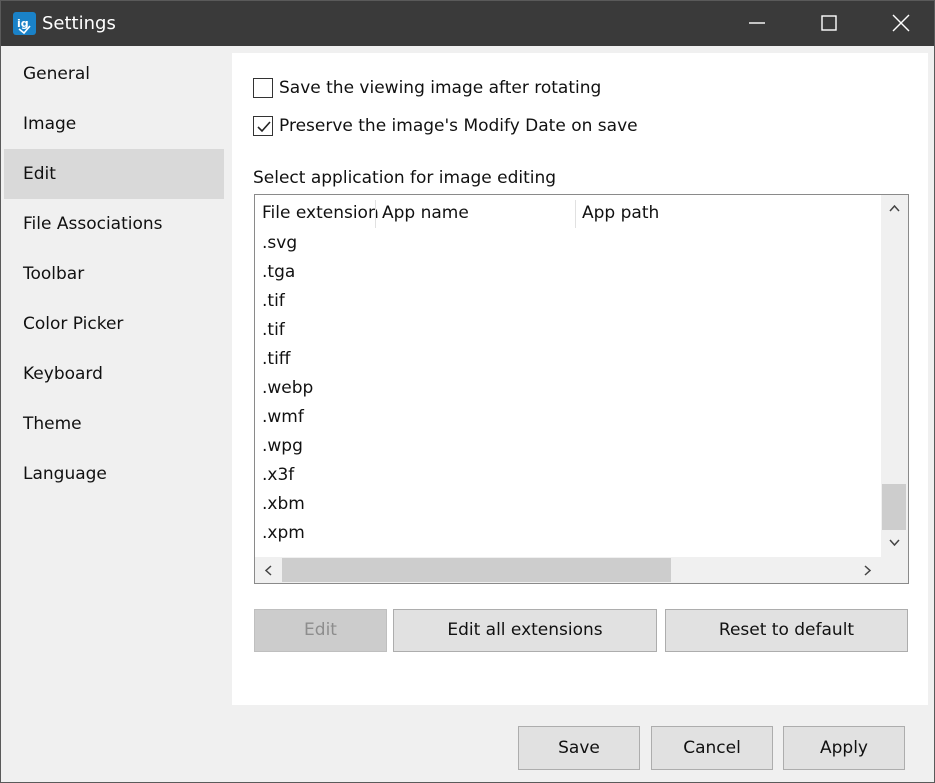  I want to click on maximize-button, so click(829, 23).